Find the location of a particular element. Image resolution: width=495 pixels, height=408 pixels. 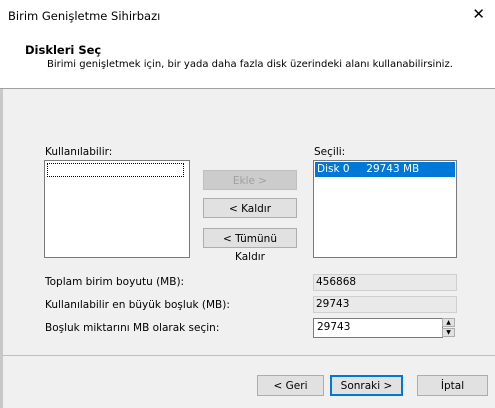

left-border is located at coordinates (1, 248).